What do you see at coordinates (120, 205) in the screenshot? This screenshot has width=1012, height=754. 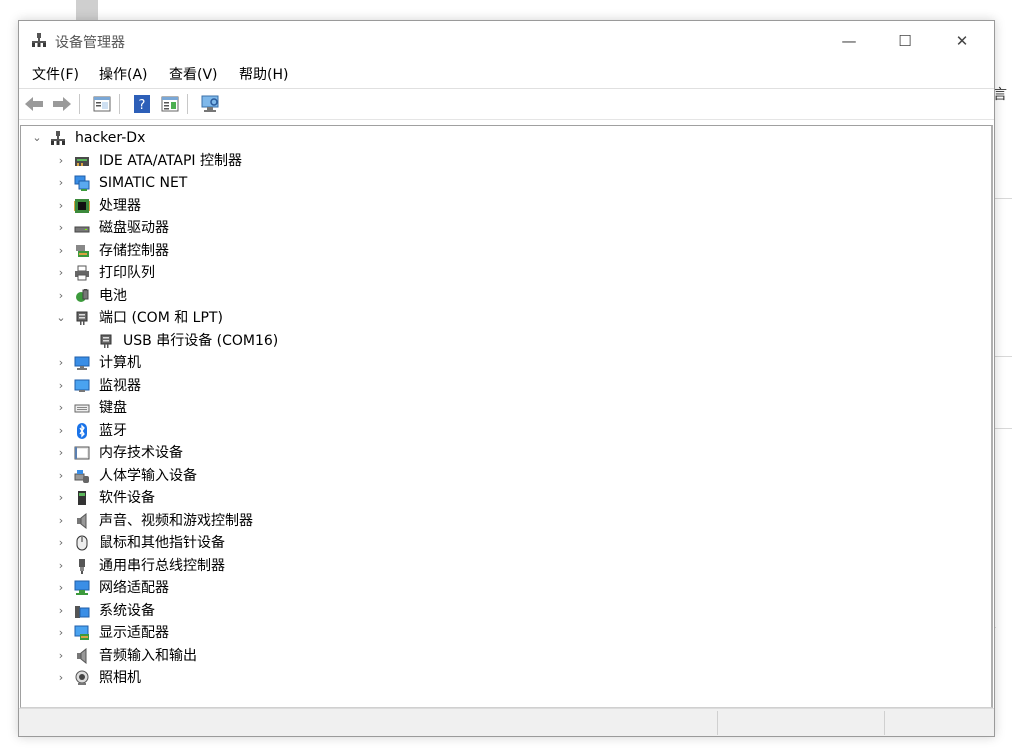 I see `tree-node-label: 处理器` at bounding box center [120, 205].